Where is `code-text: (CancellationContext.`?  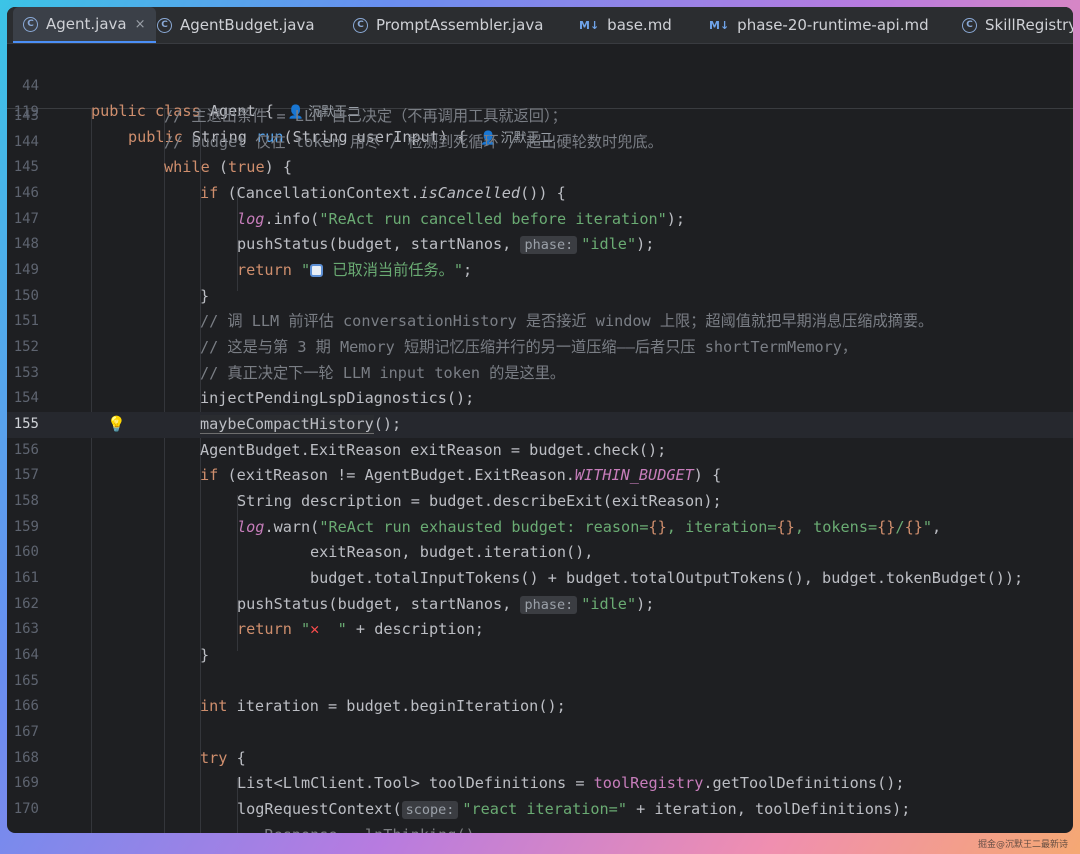
code-text: (CancellationContext. is located at coordinates (319, 193).